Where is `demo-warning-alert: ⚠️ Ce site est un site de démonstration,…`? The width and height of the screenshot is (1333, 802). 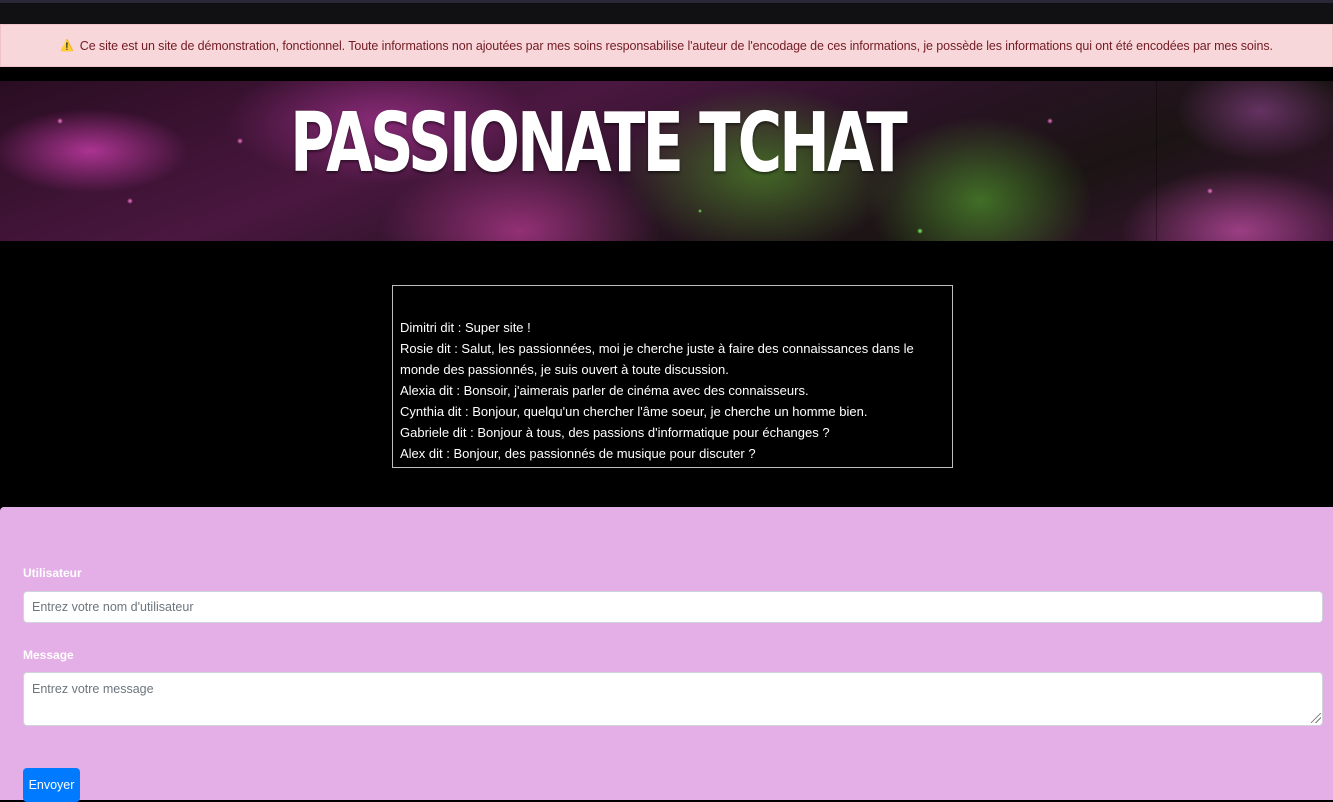 demo-warning-alert: ⚠️ Ce site est un site de démonstration,… is located at coordinates (666, 45).